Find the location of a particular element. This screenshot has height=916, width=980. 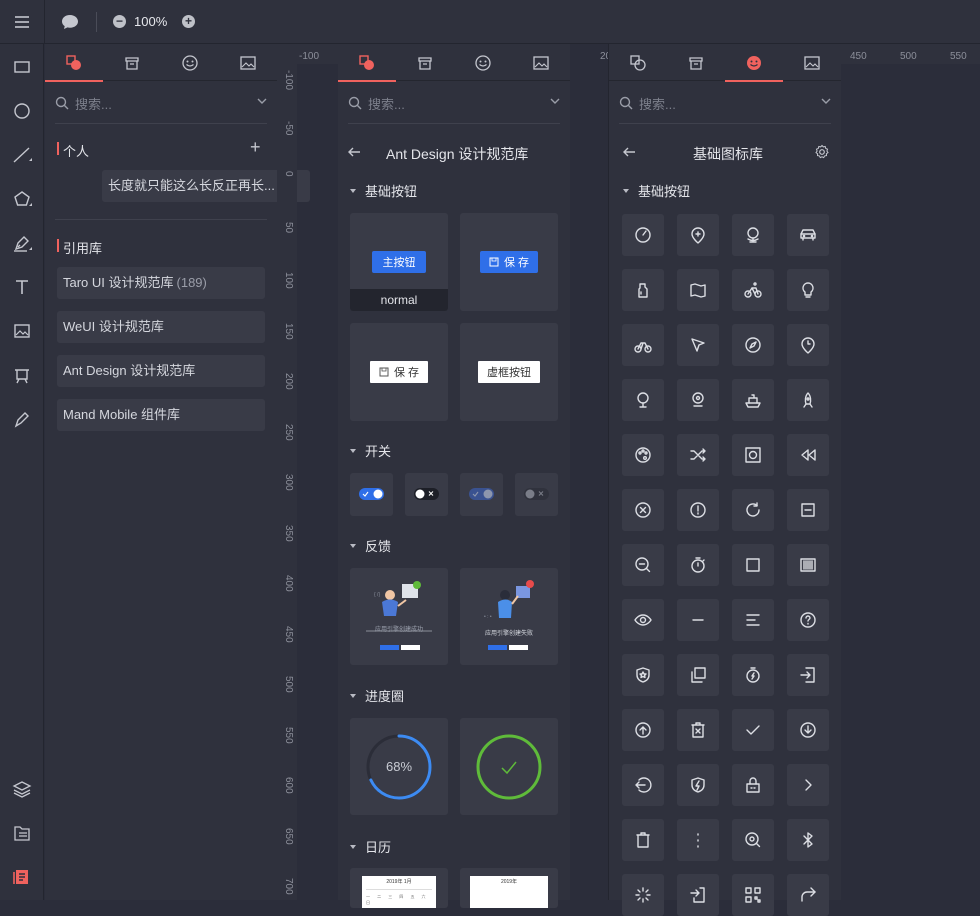

pen-tool-icon is located at coordinates (22, 243).